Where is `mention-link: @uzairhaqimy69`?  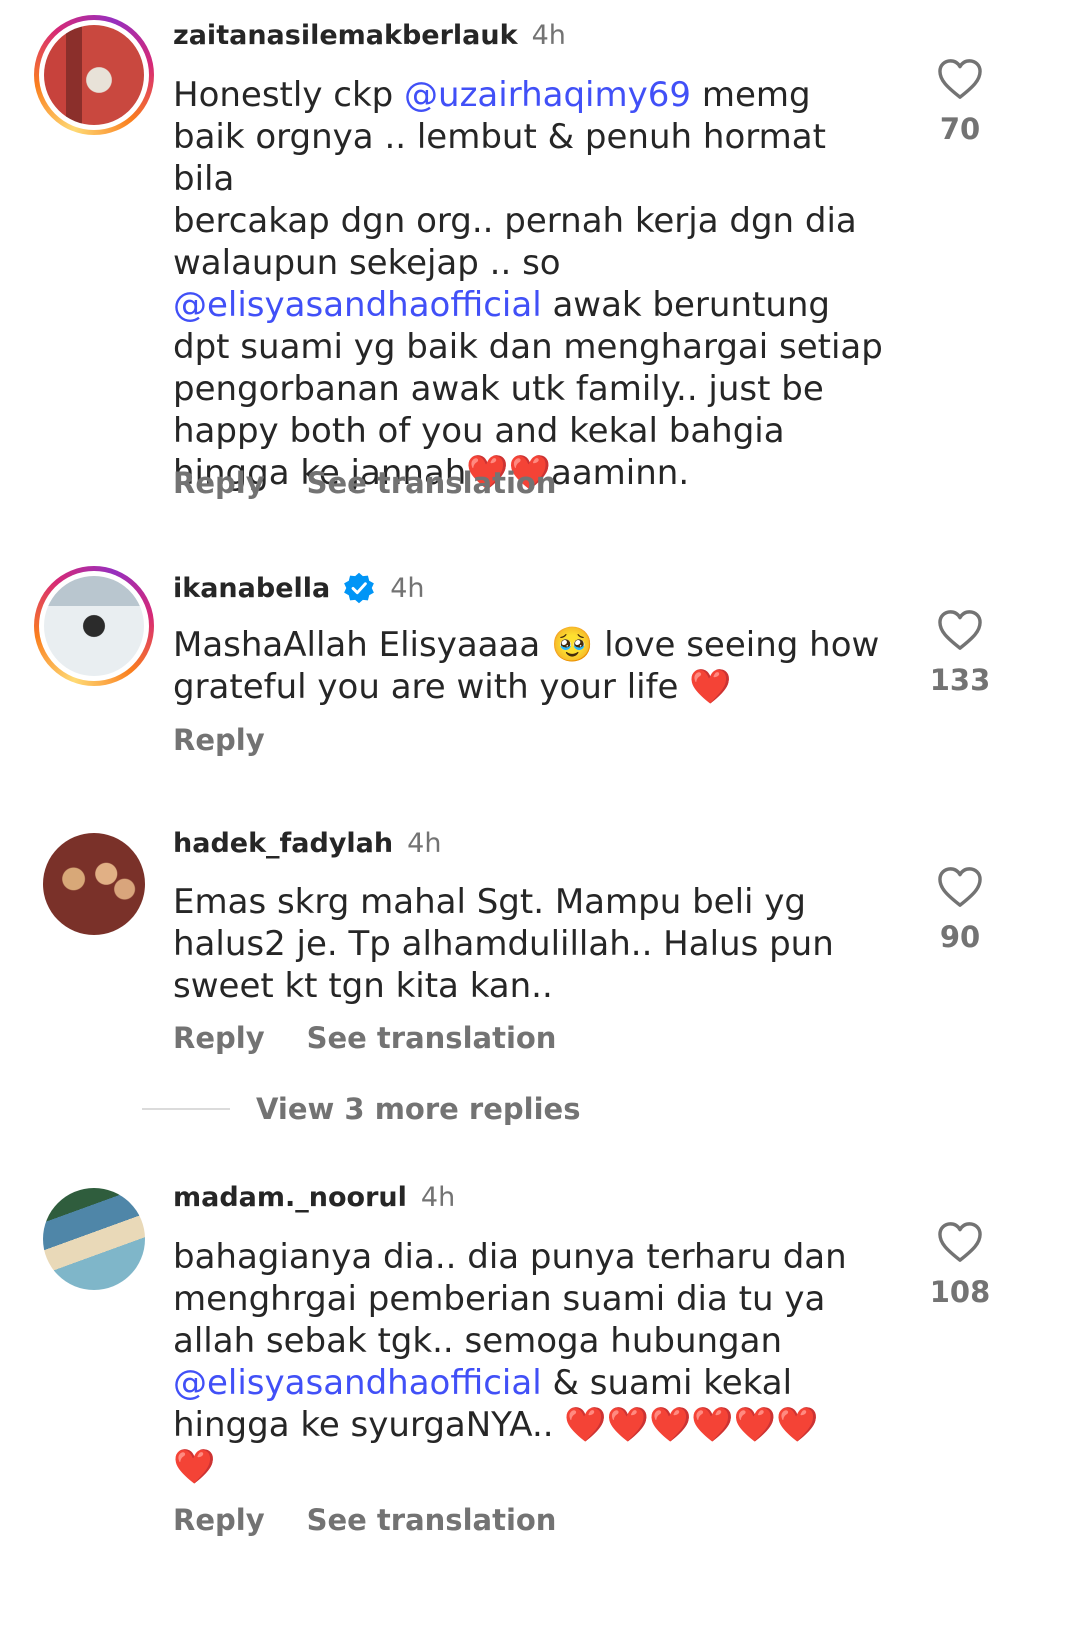 mention-link: @uzairhaqimy69 is located at coordinates (547, 95).